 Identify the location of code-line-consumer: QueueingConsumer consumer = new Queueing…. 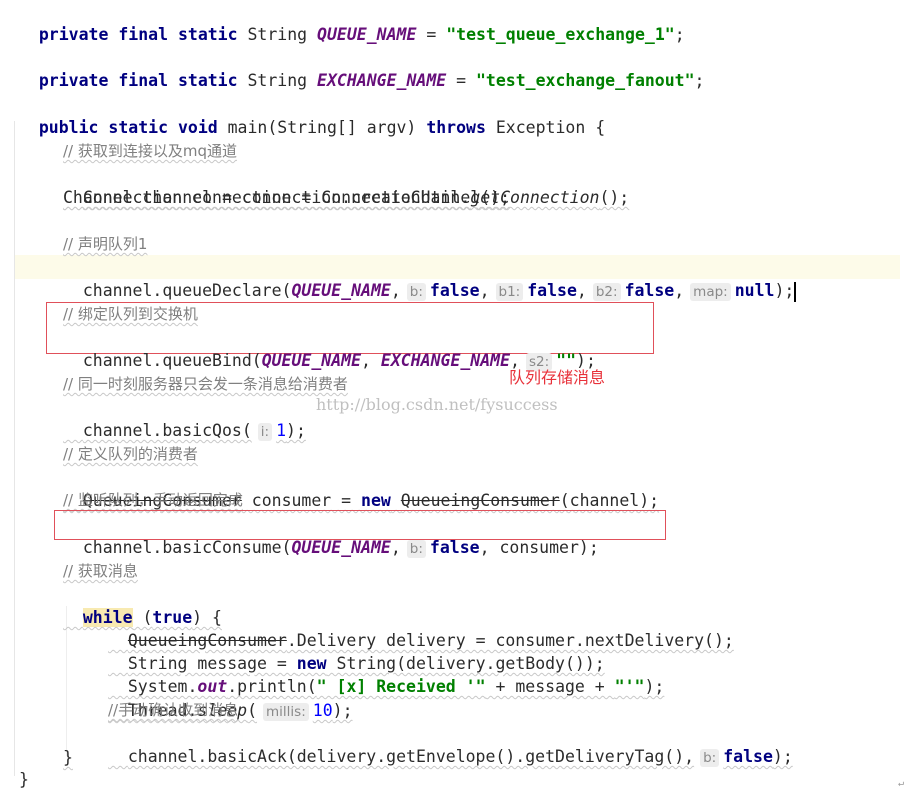
(361, 488).